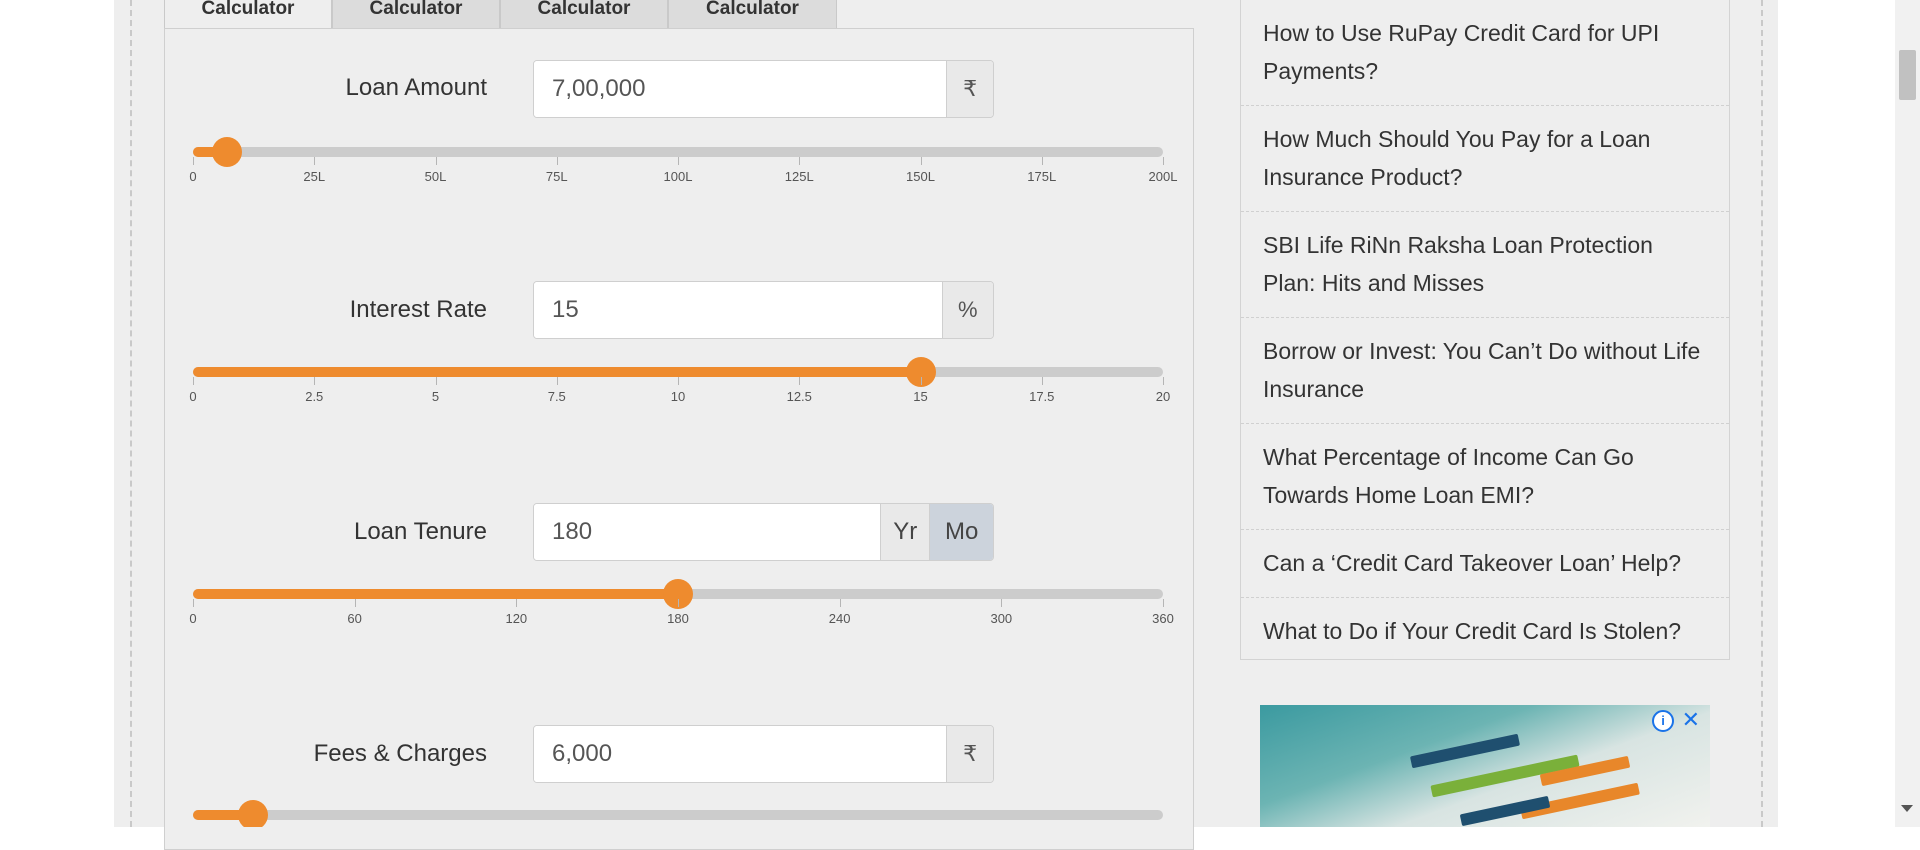 This screenshot has height=850, width=1920. Describe the element at coordinates (556, 396) in the screenshot. I see `slider-tick-label: 7.5` at that location.